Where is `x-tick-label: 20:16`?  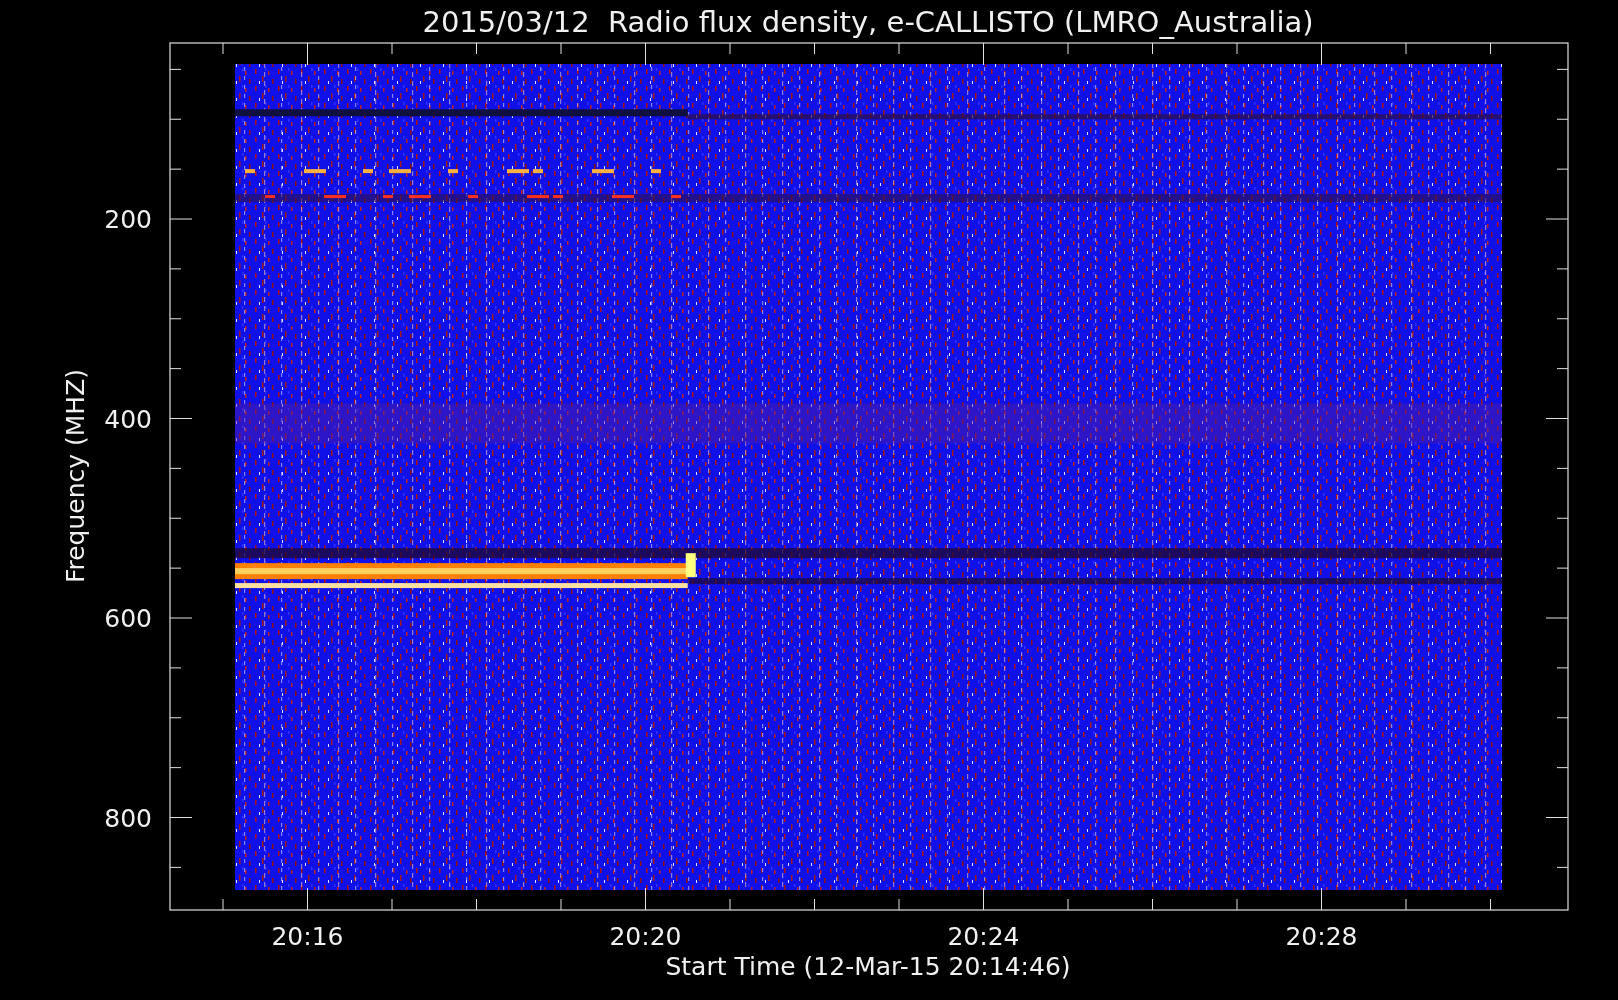 x-tick-label: 20:16 is located at coordinates (307, 936).